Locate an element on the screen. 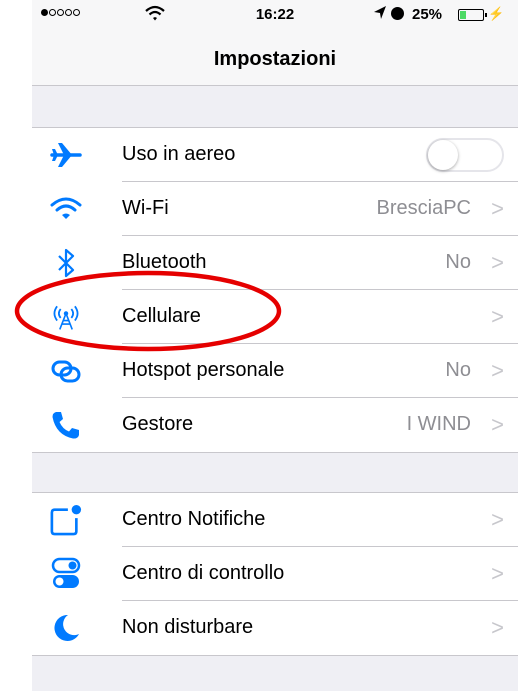  cellular-antenna-icon is located at coordinates (66, 317).